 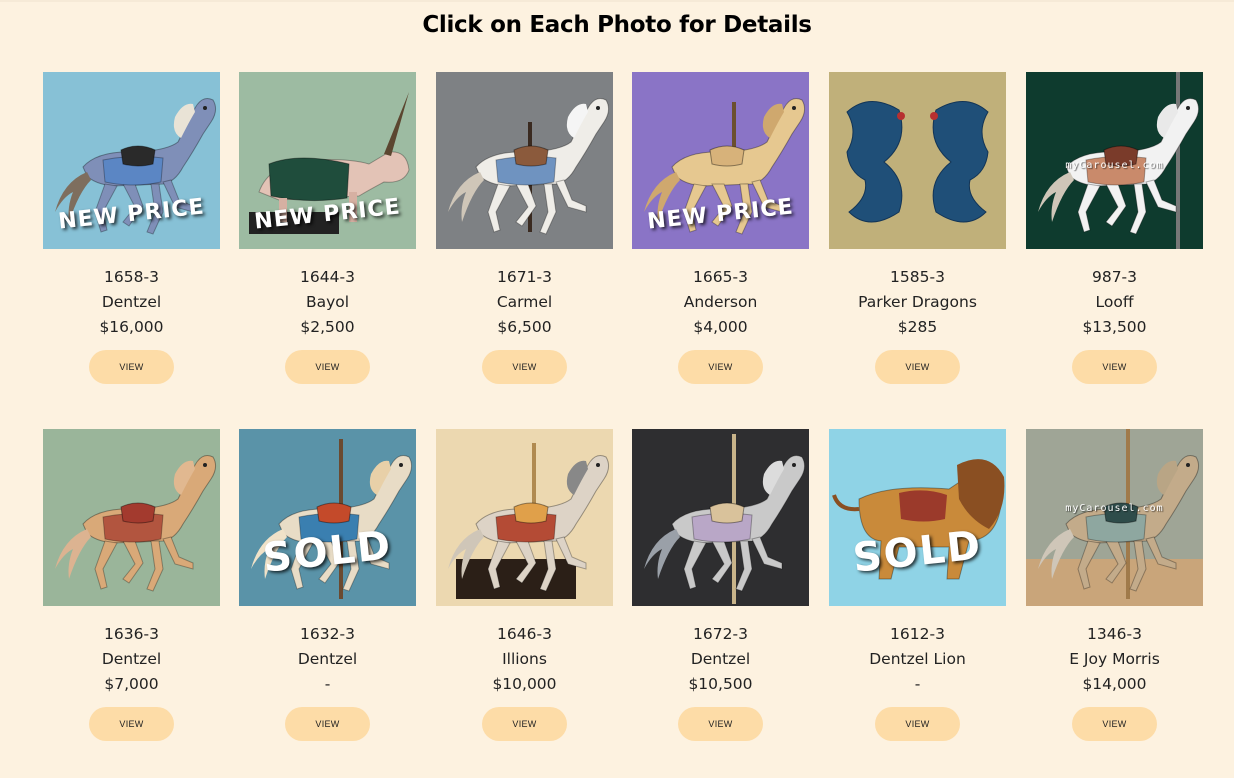 I want to click on product-card: 1646-3 Illions $10,000 VIEW, so click(x=524, y=585).